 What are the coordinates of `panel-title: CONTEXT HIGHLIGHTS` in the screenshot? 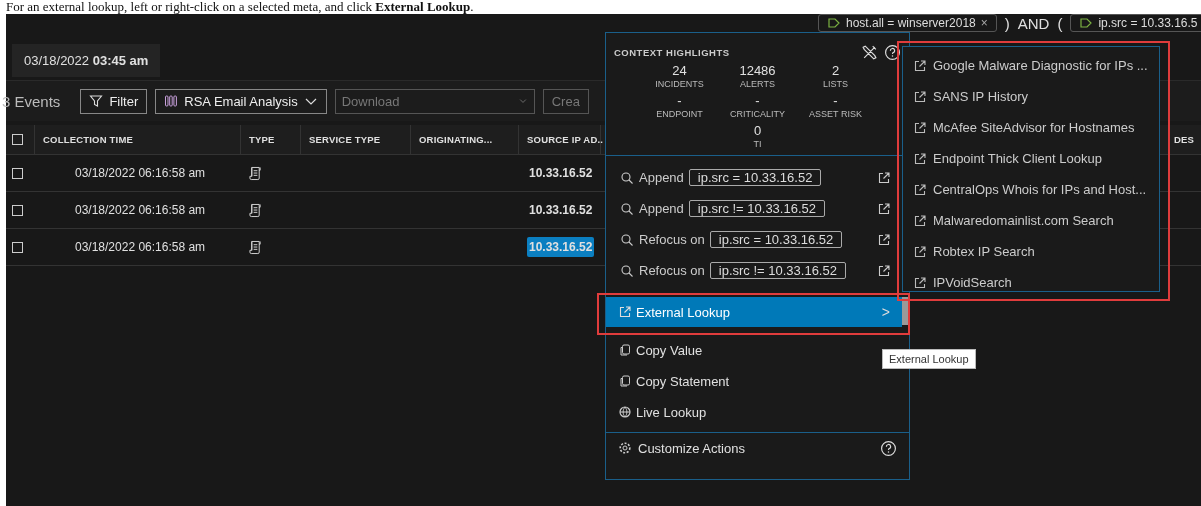 It's located at (672, 52).